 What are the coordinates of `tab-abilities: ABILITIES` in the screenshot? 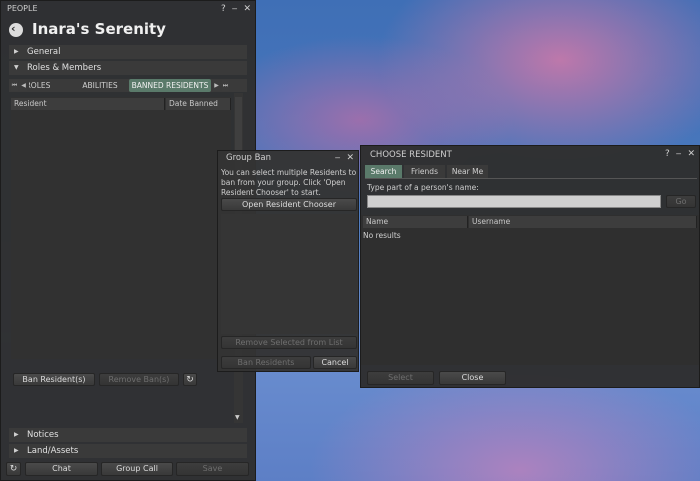 It's located at (100, 85).